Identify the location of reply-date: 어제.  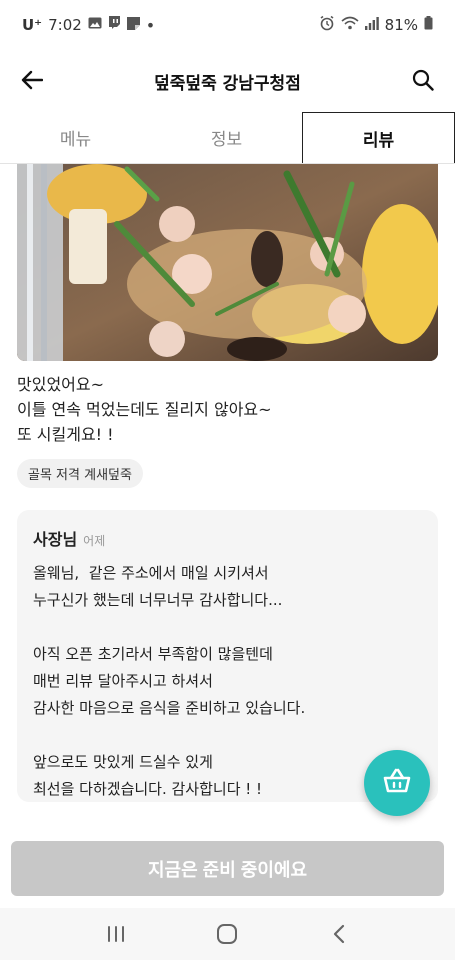
(94, 541).